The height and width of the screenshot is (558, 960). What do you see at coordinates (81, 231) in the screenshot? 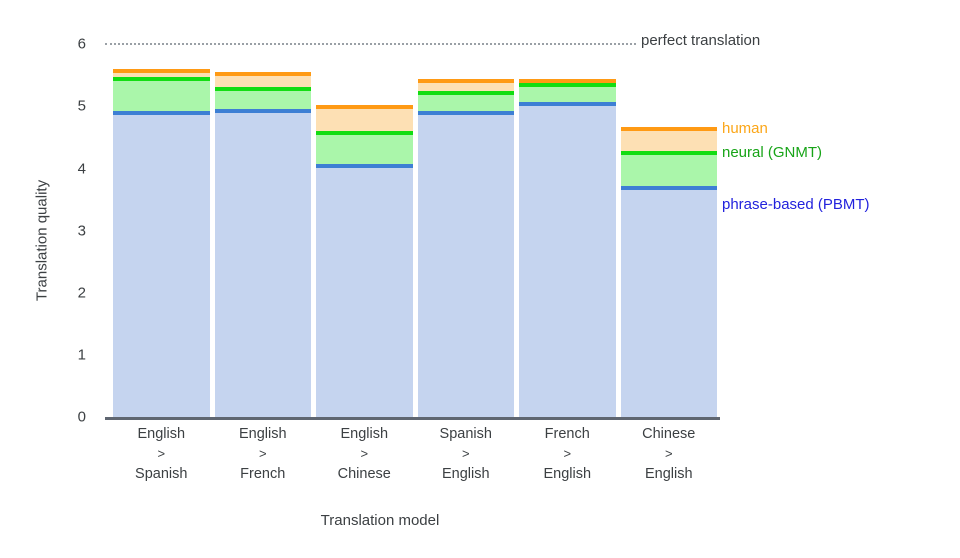
I see `y-tick-3: 3` at bounding box center [81, 231].